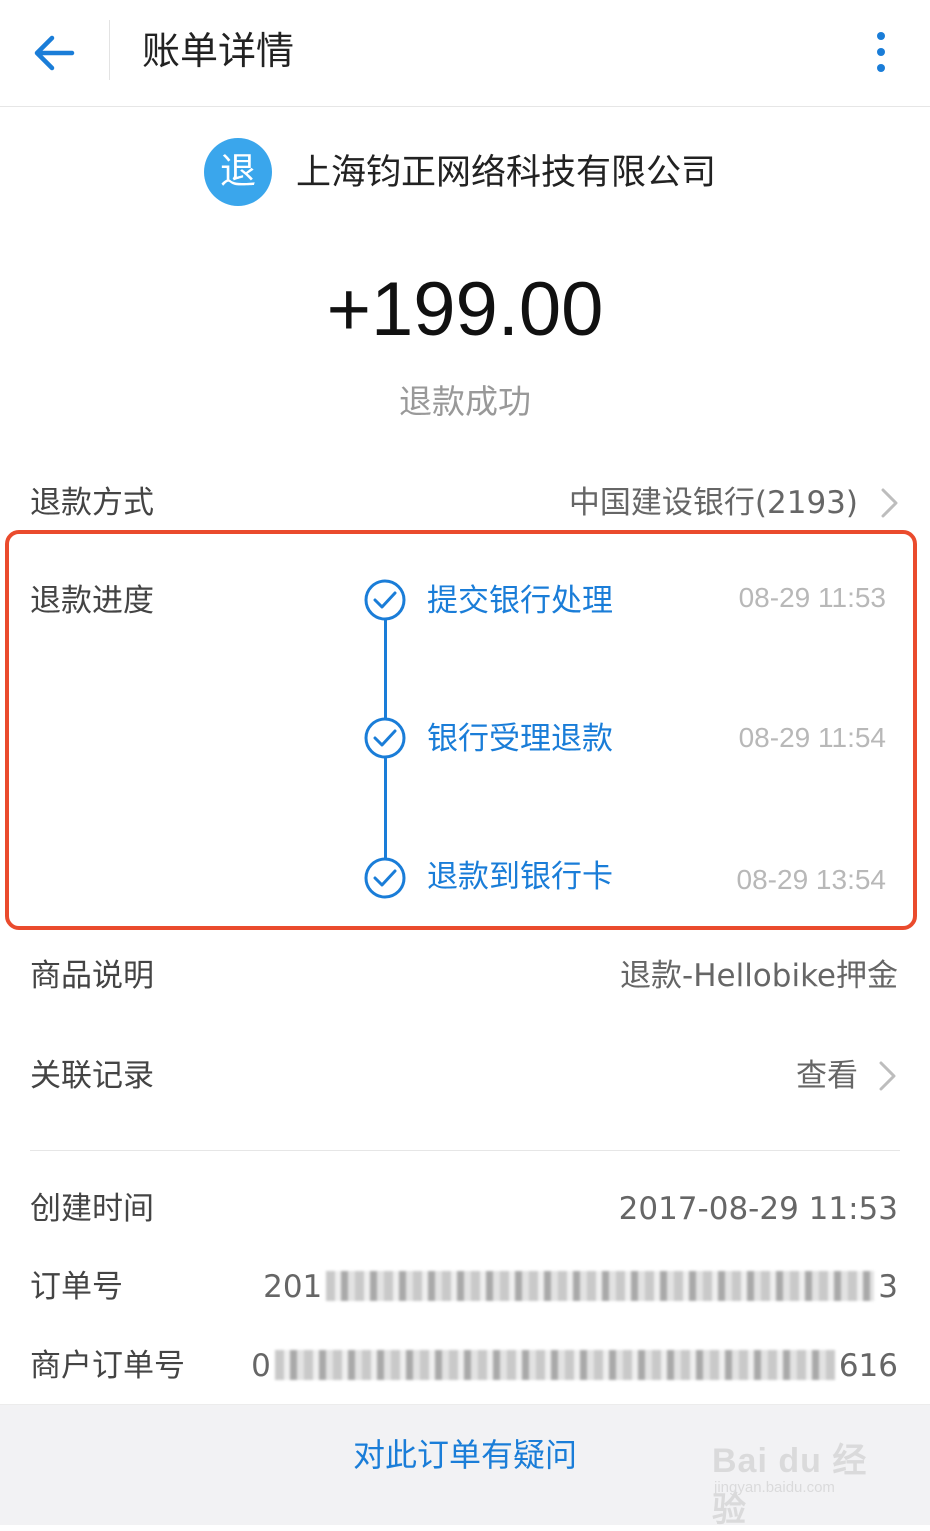 The image size is (930, 1531). Describe the element at coordinates (109, 50) in the screenshot. I see `header-divider` at that location.